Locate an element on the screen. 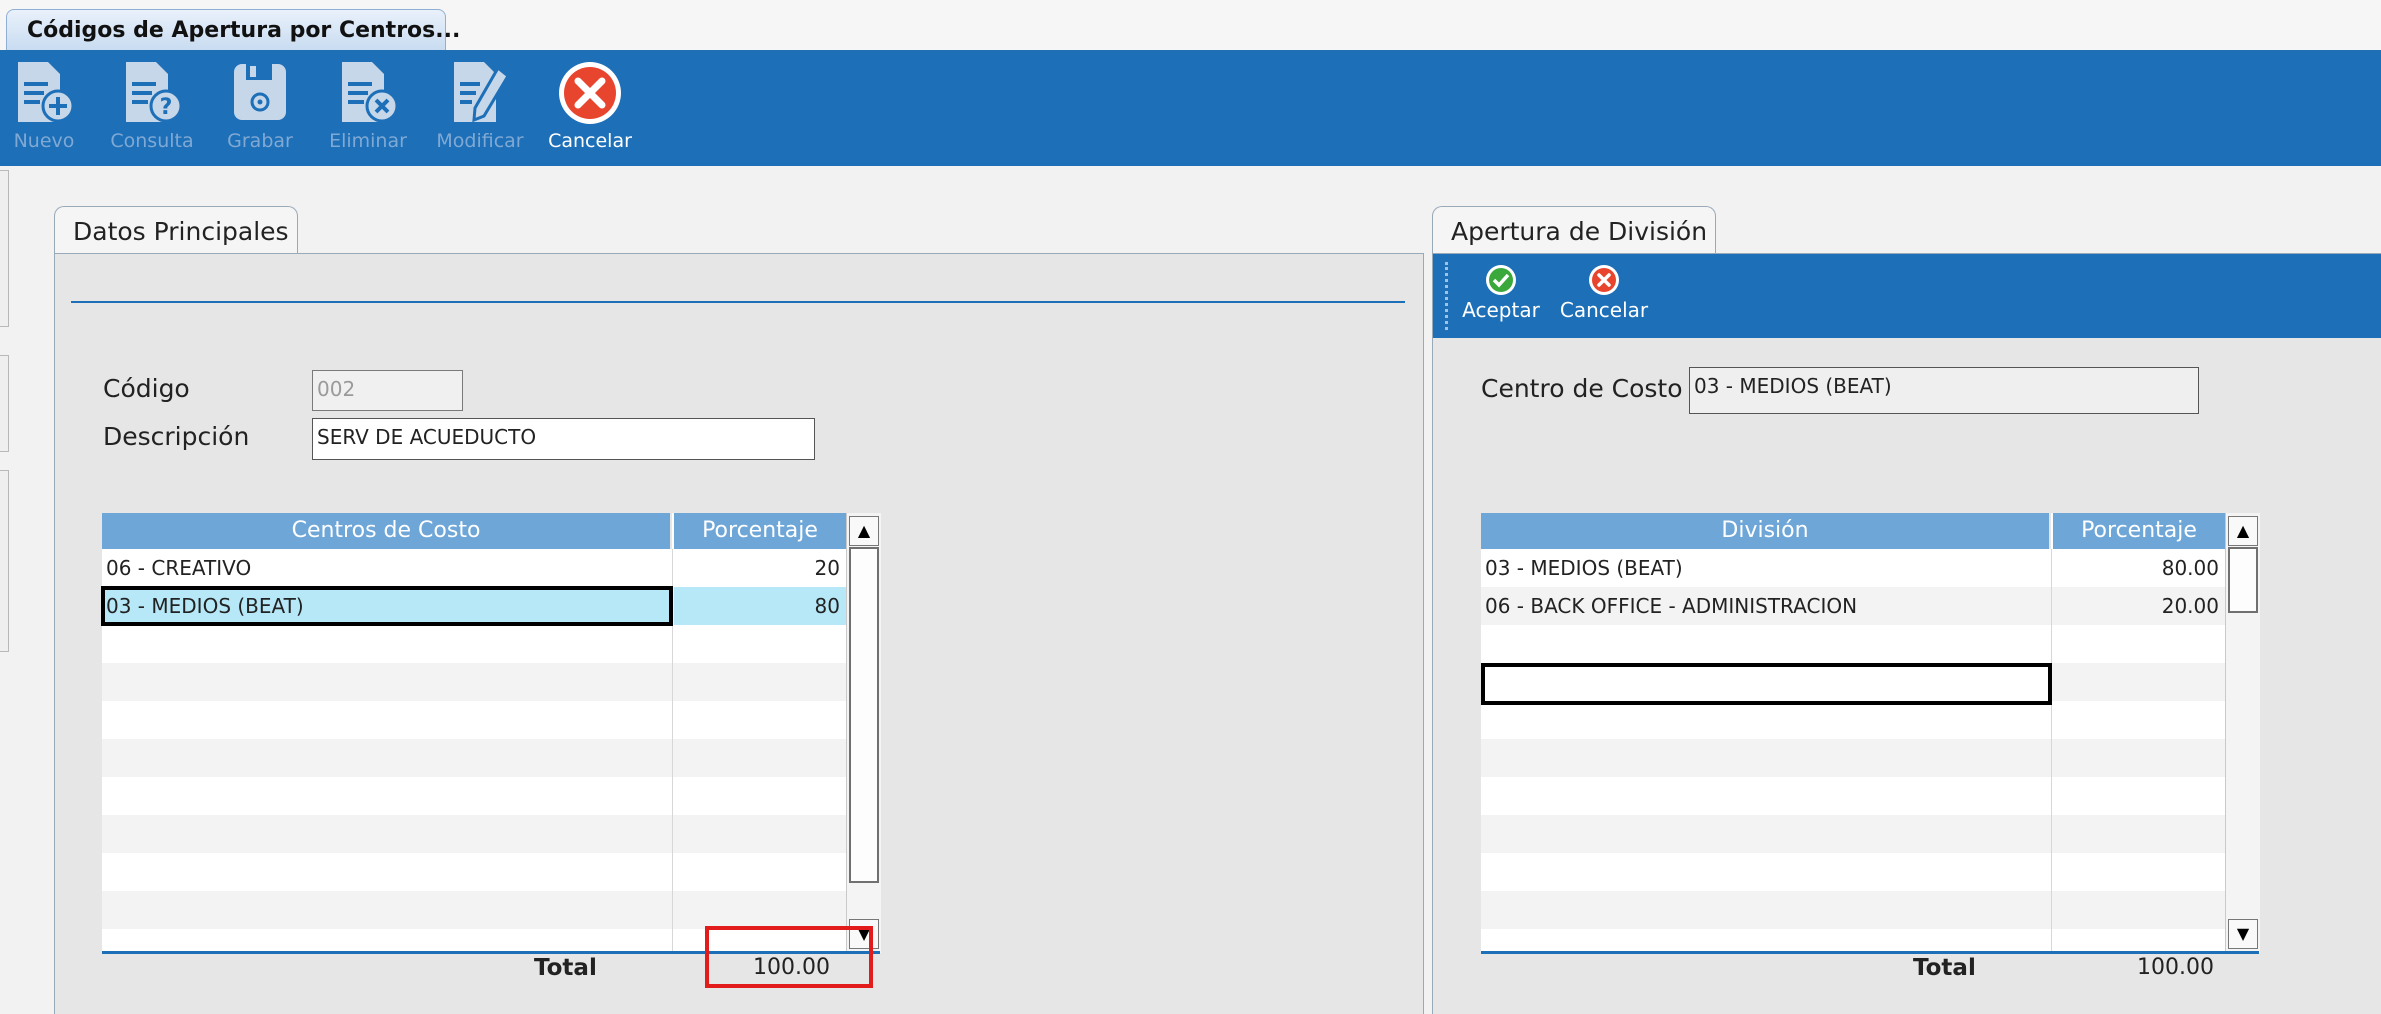 The height and width of the screenshot is (1014, 2381). cell-porcentaje: 80 is located at coordinates (827, 606).